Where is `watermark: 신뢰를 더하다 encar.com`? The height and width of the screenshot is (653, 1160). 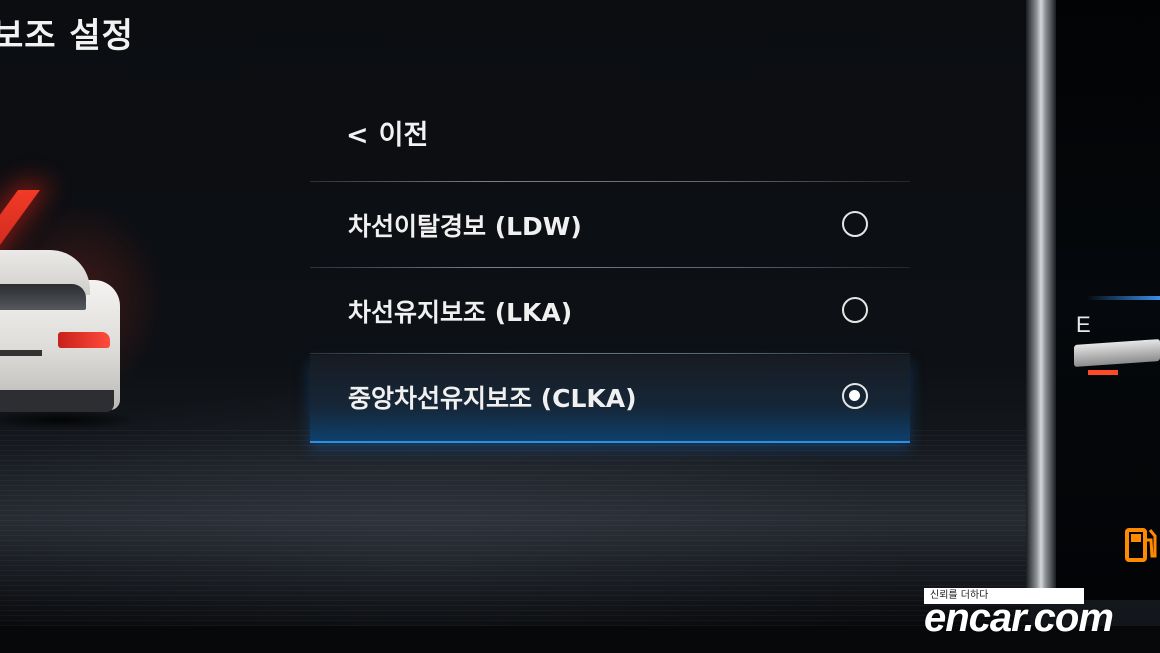 watermark: 신뢰를 더하다 encar.com is located at coordinates (1040, 620).